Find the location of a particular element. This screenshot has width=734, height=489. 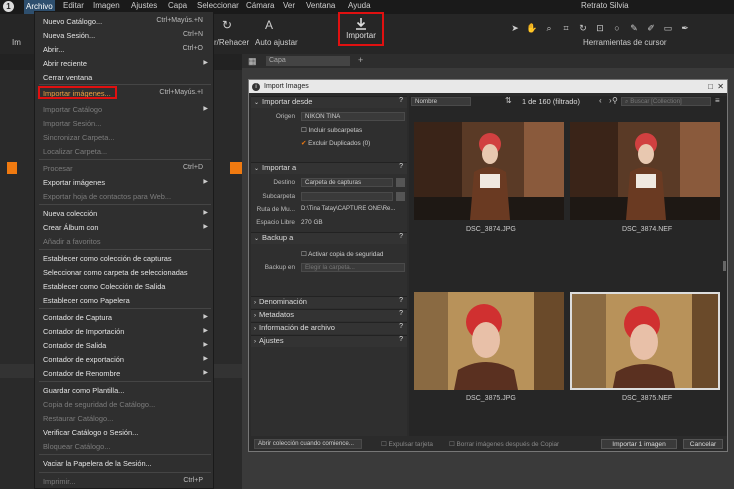

eject-card-label: Expulsar tarjeta is located at coordinates (410, 444).